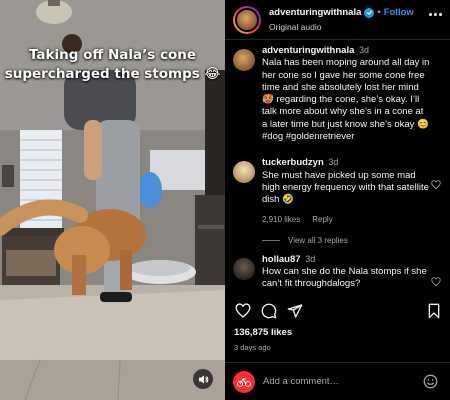  What do you see at coordinates (295, 311) in the screenshot?
I see `share-icon` at bounding box center [295, 311].